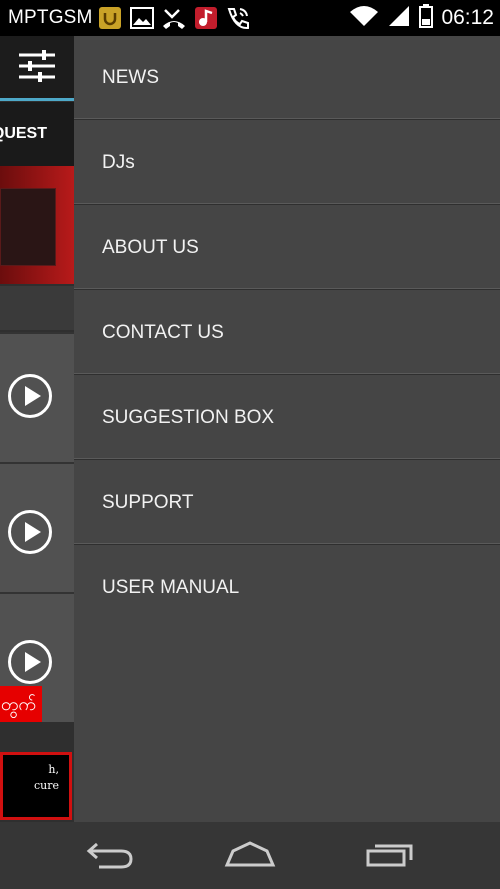  What do you see at coordinates (287, 163) in the screenshot?
I see `menu-item-djs: DJs` at bounding box center [287, 163].